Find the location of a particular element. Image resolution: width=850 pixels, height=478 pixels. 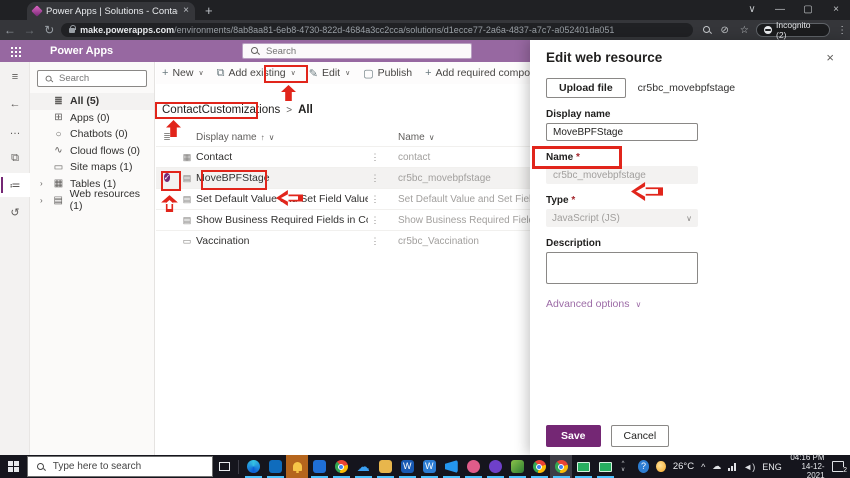

tab-close-icon: × is located at coordinates (186, 11).